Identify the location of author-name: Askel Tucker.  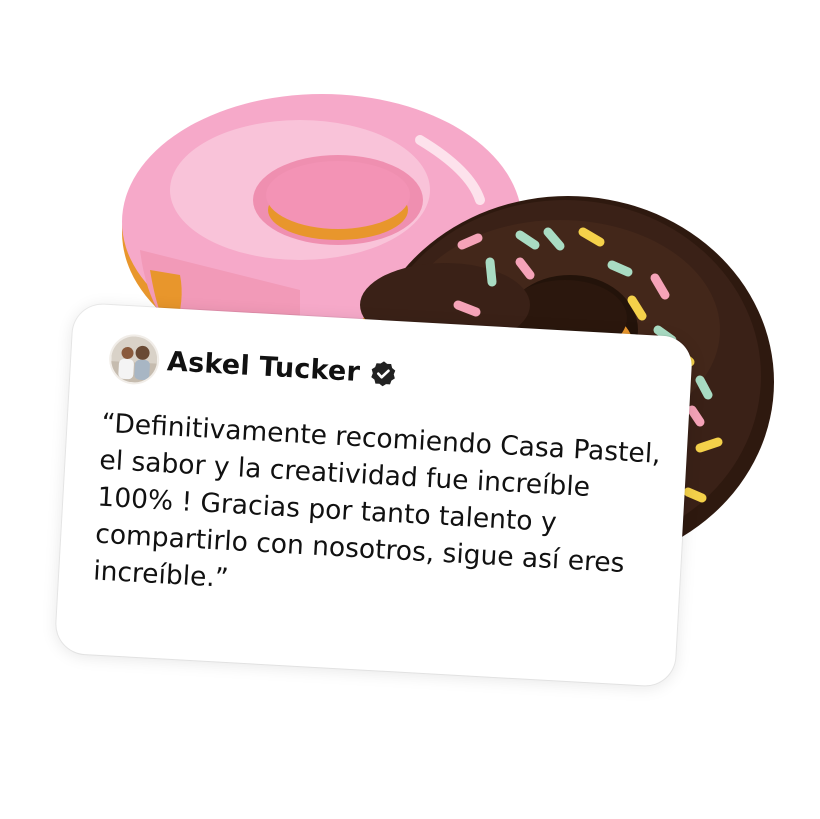
(263, 366).